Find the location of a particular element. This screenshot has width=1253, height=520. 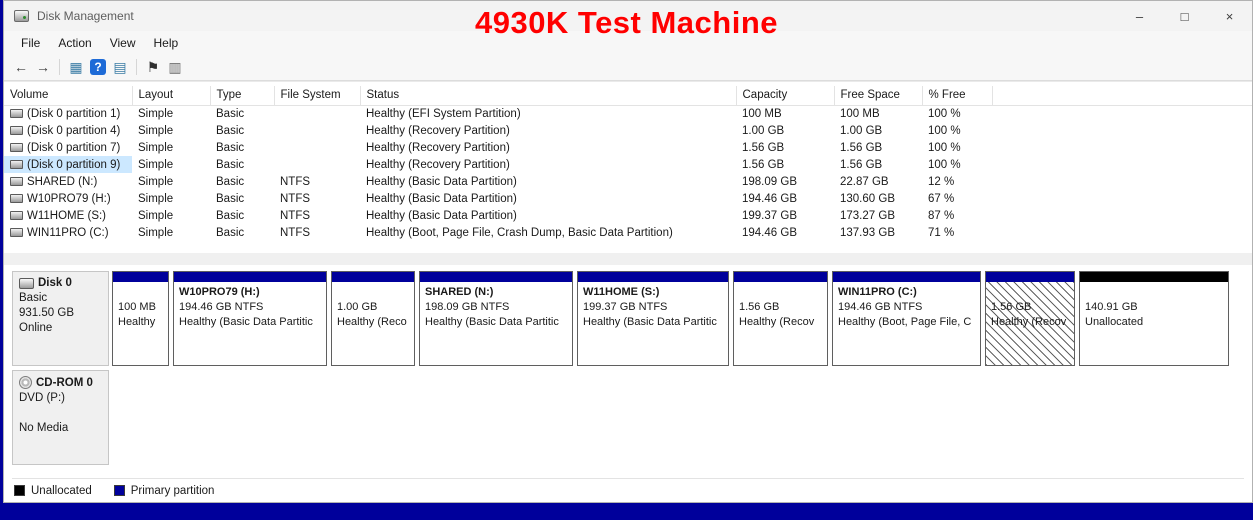

details-view-icon: ▤ is located at coordinates (120, 67).